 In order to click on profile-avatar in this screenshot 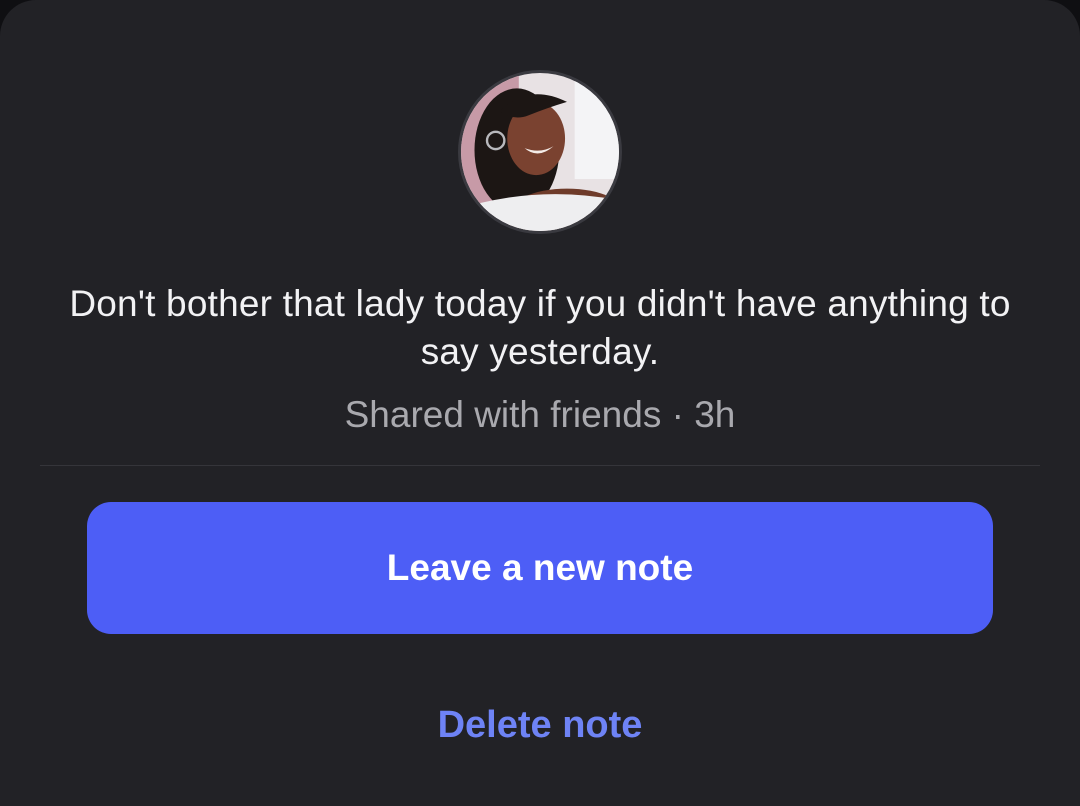, I will do `click(540, 152)`.